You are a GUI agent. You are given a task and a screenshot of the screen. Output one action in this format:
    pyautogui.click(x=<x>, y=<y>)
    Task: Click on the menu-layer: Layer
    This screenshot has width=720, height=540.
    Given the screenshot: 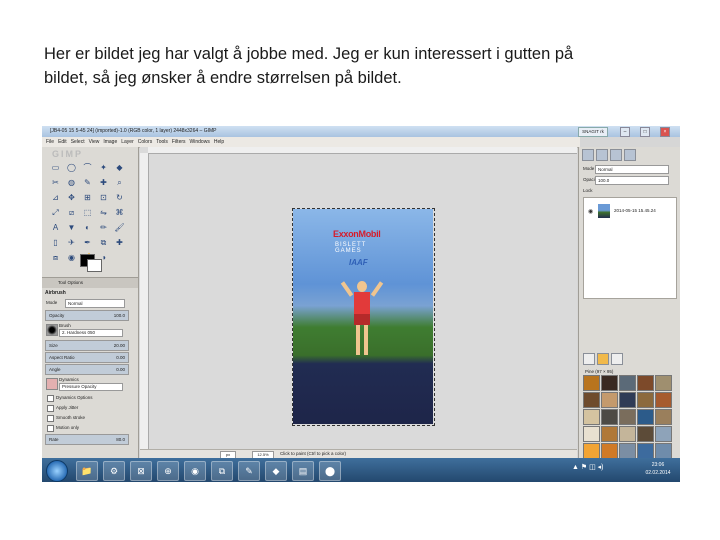 What is the action you would take?
    pyautogui.click(x=129, y=141)
    